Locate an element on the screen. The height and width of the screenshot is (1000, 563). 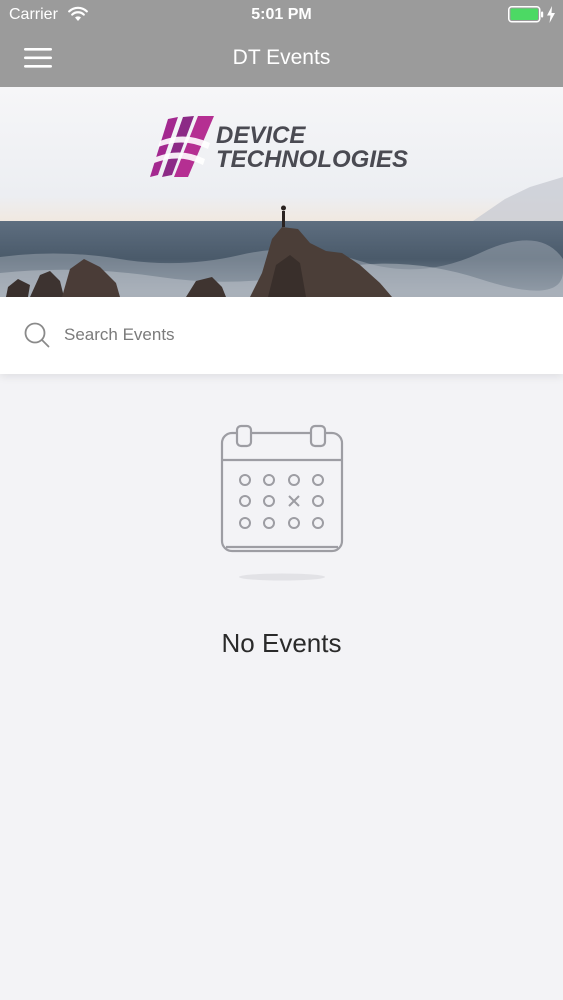
battery-icon is located at coordinates (526, 14).